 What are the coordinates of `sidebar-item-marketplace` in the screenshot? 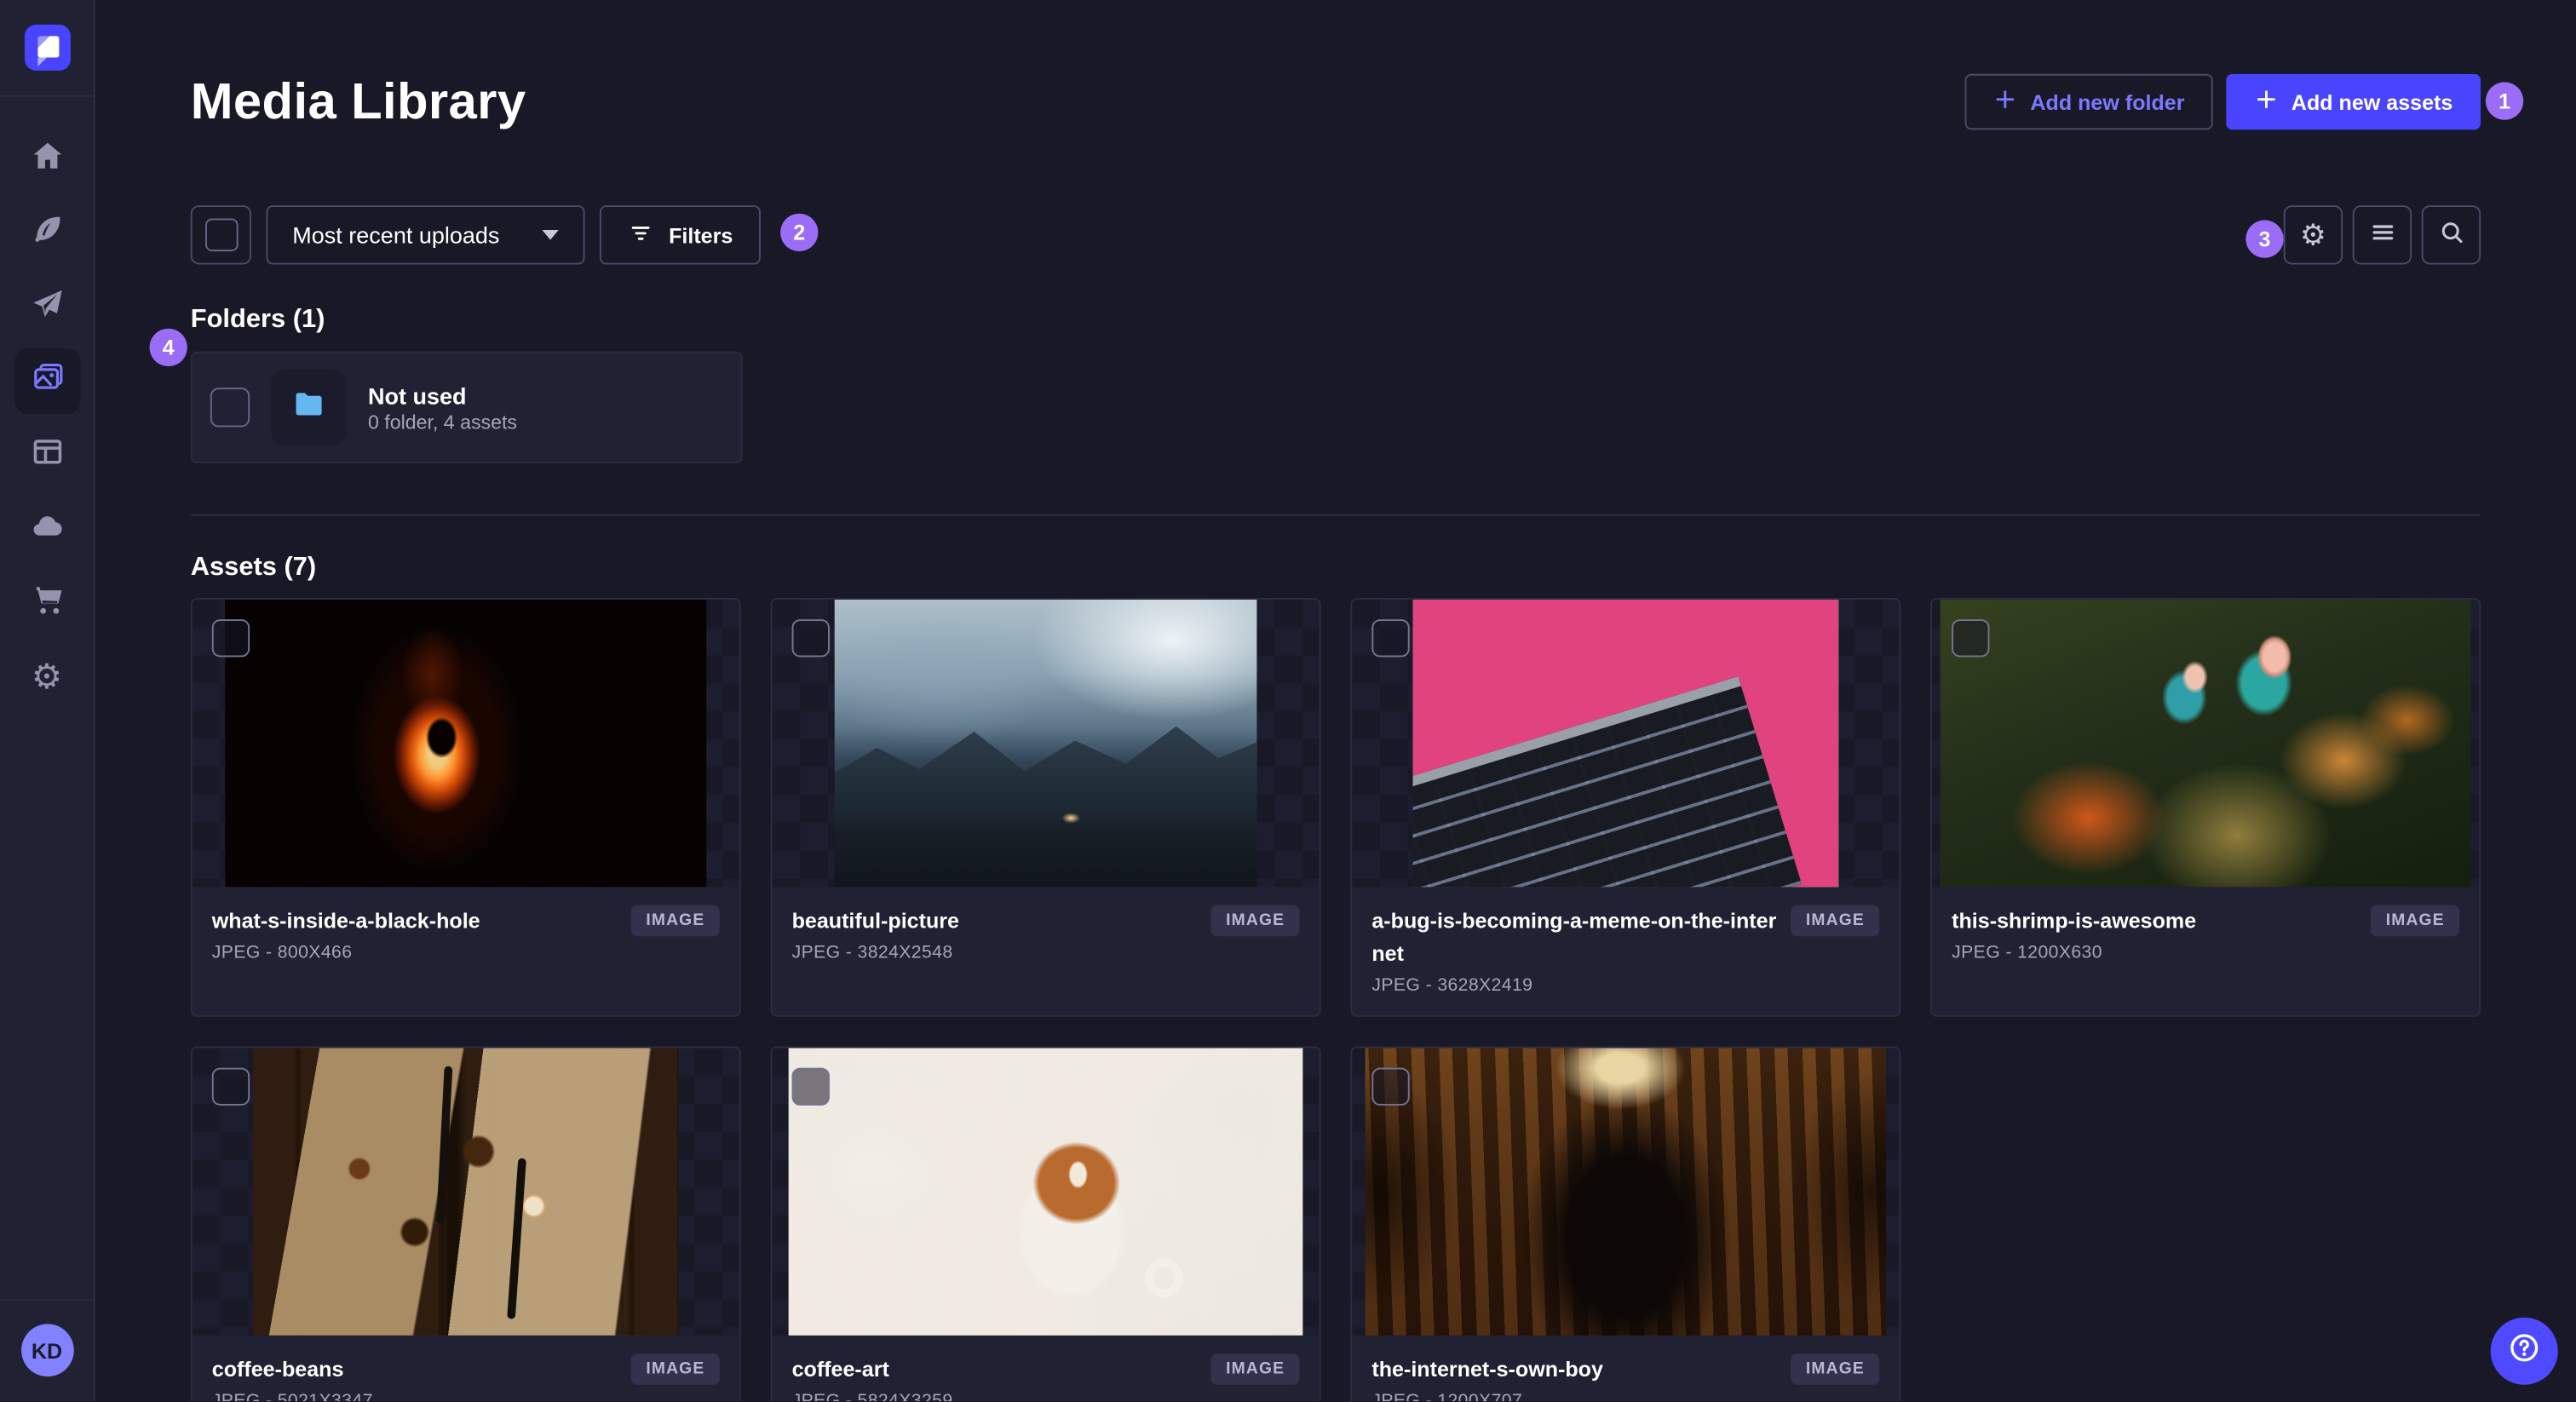 It's located at (46, 602).